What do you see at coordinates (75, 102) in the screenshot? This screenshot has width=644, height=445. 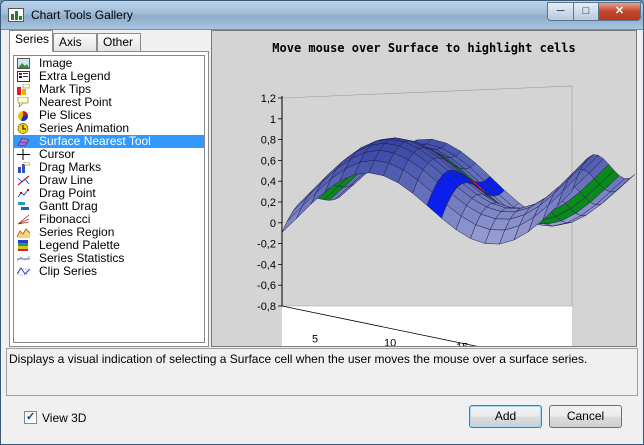 I see `list-item-label: Nearest Point` at bounding box center [75, 102].